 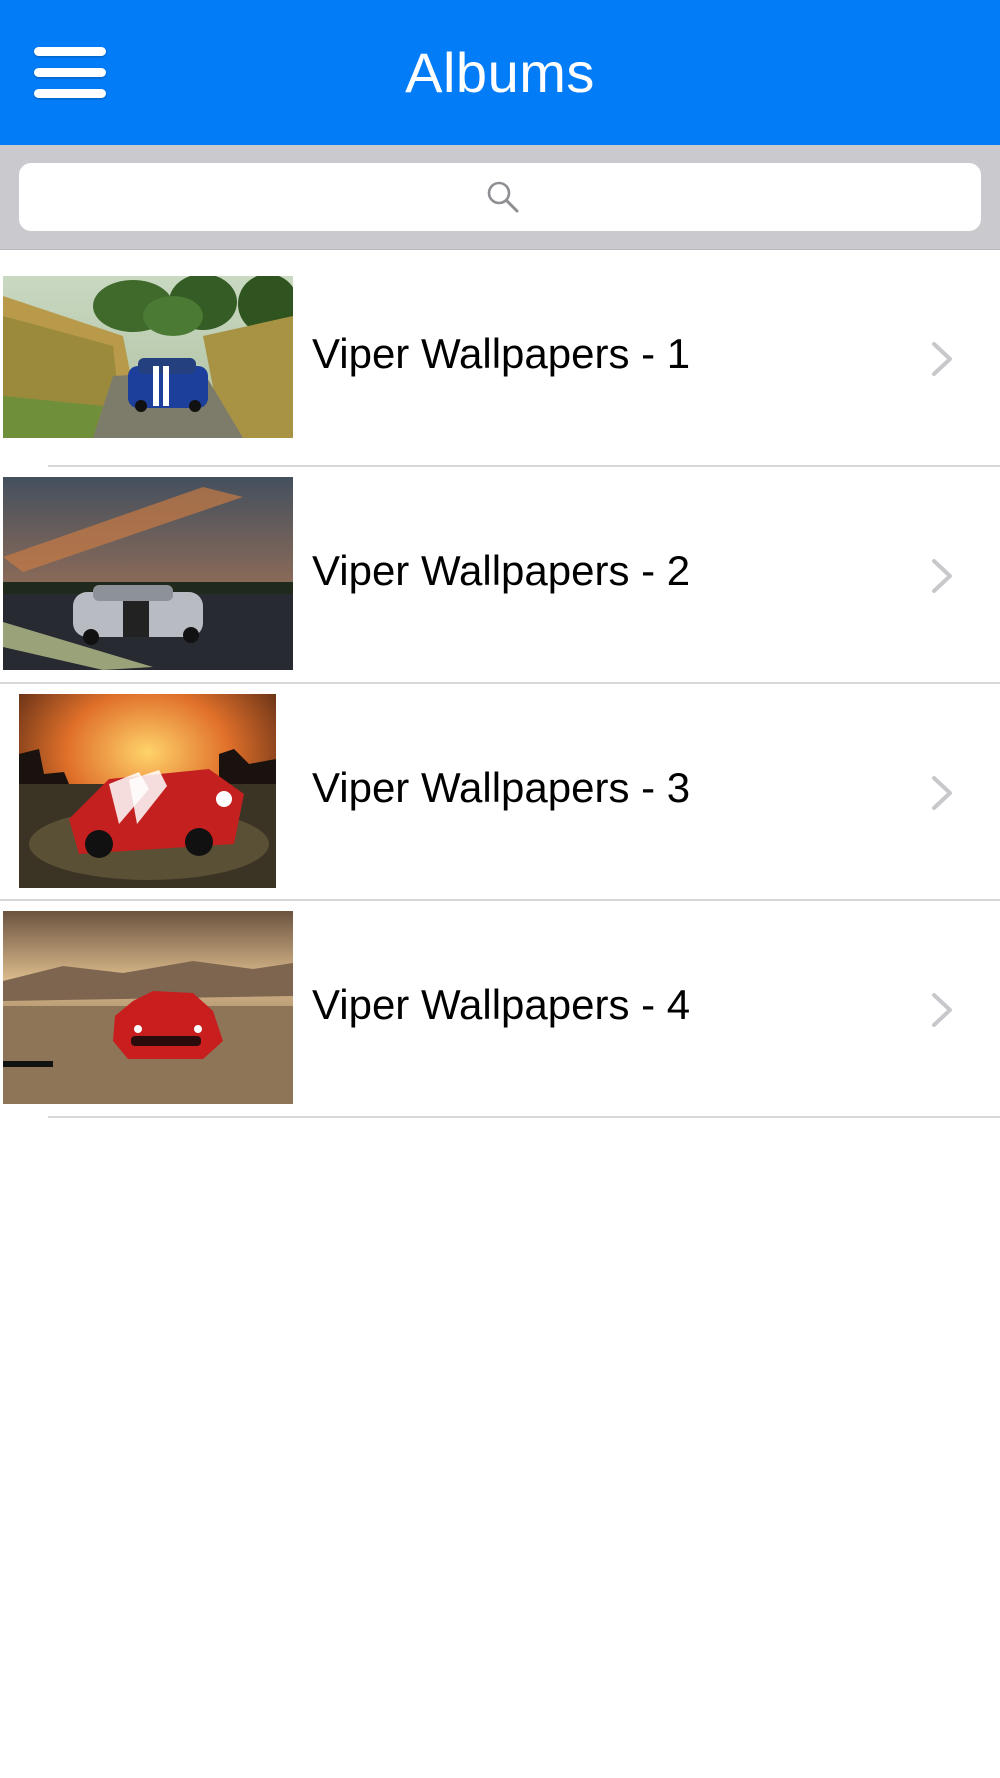 I want to click on album-title: Viper Wallpapers - 2, so click(x=501, y=570).